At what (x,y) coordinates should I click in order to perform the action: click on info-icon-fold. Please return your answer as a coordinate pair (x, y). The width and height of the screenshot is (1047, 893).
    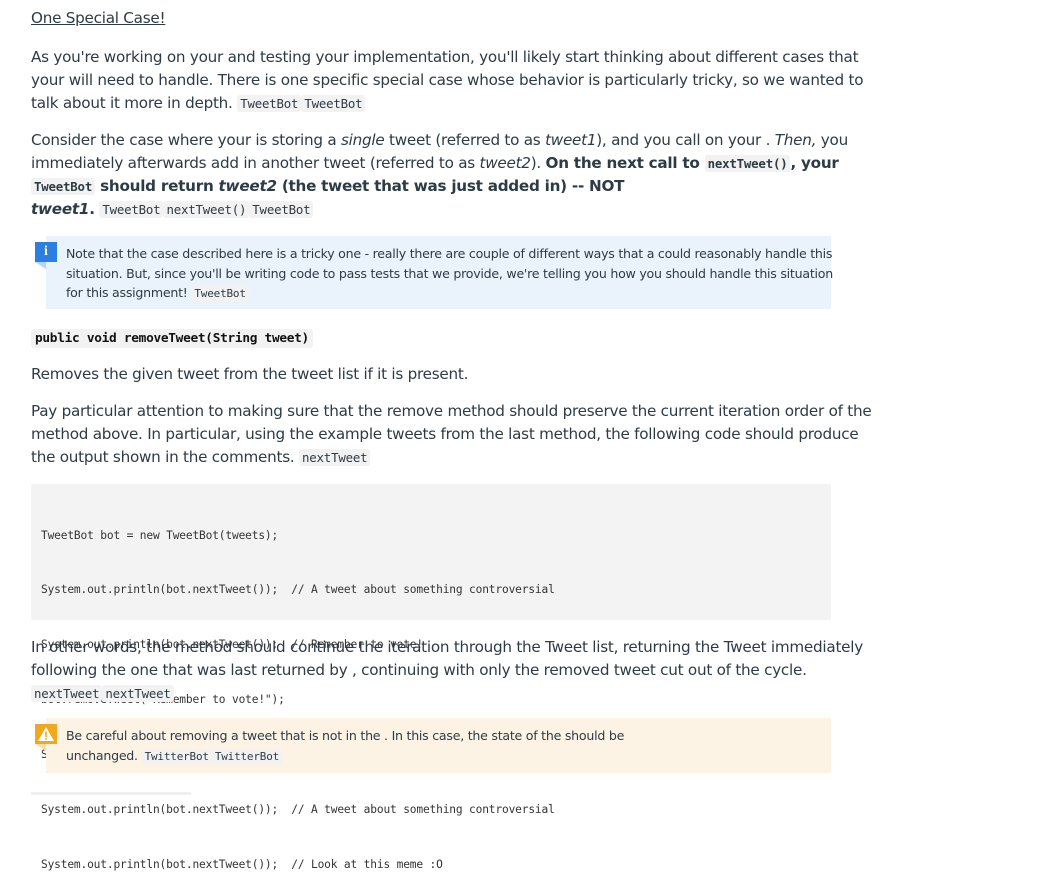
    Looking at the image, I should click on (40, 265).